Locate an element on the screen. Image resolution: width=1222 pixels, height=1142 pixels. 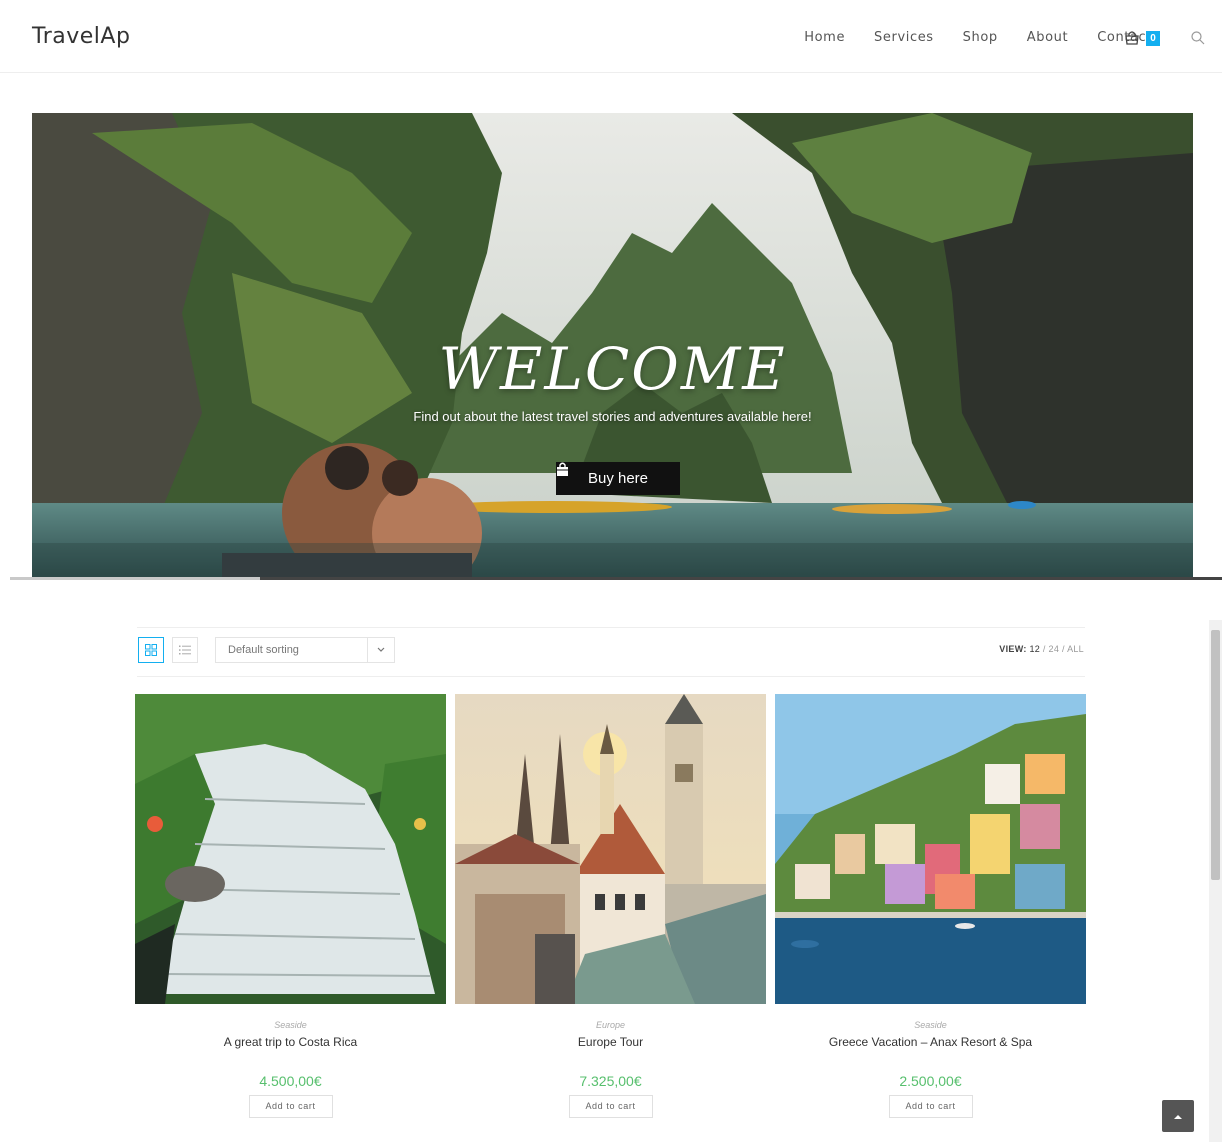
sort-selected-label: Default sorting is located at coordinates (263, 650).